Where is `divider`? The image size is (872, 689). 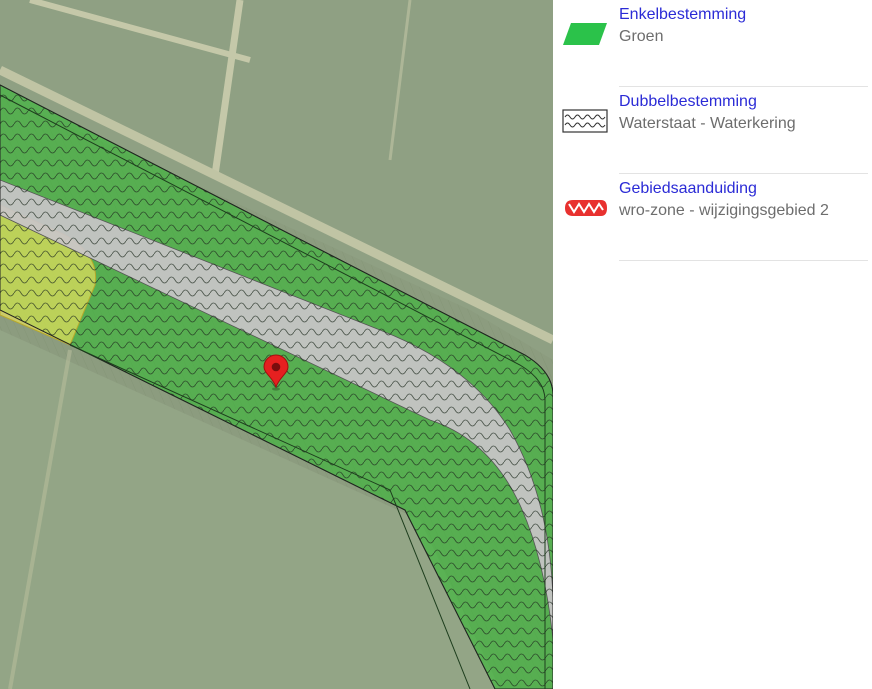 divider is located at coordinates (743, 260).